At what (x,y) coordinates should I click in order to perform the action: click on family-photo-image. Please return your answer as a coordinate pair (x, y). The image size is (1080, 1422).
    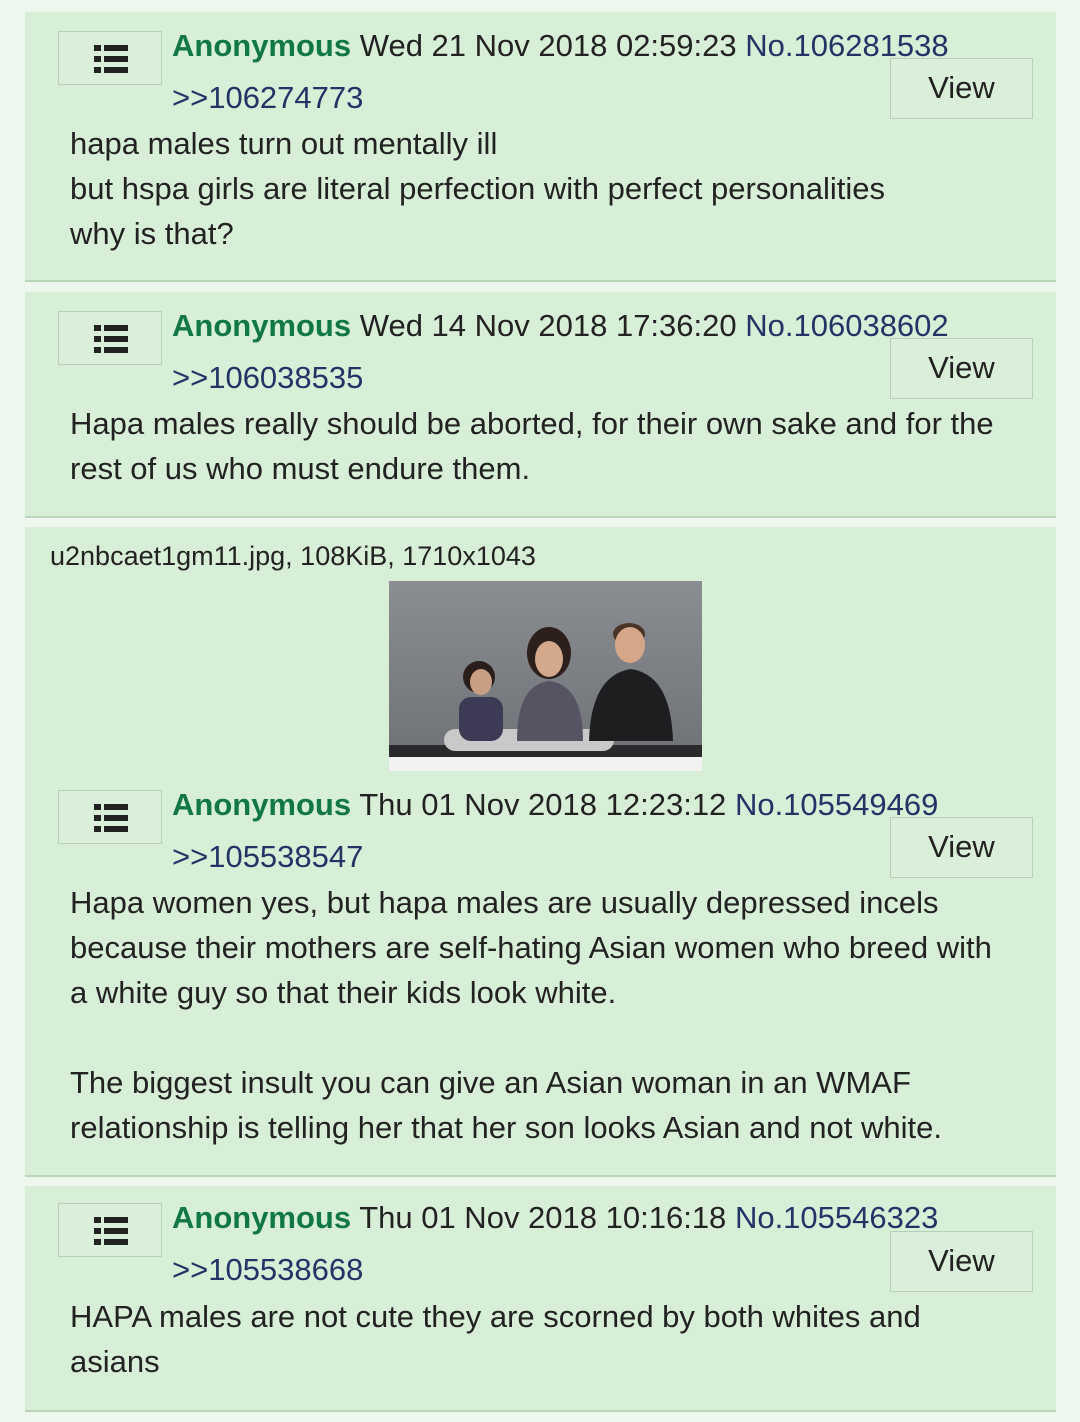
    Looking at the image, I should click on (545, 676).